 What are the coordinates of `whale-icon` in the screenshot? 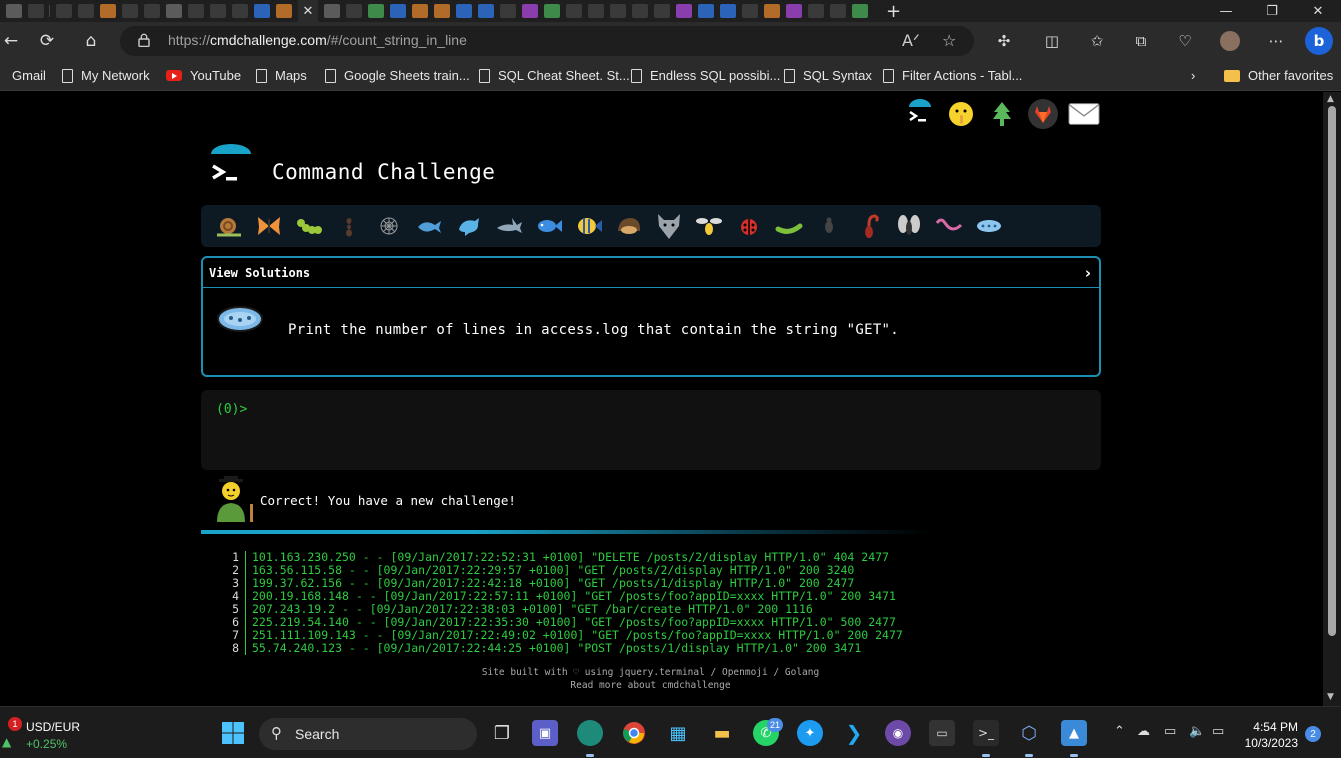 It's located at (429, 226).